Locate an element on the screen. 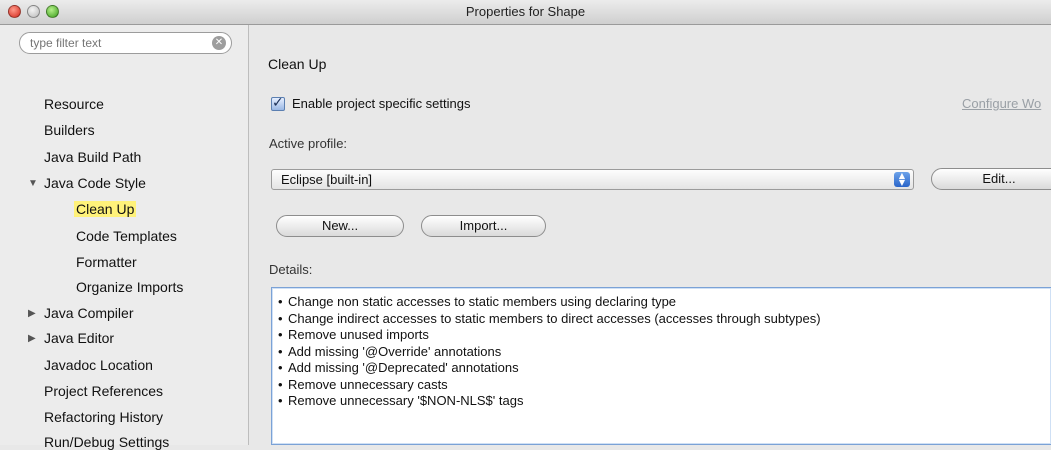  page-title: Clean Up is located at coordinates (297, 64).